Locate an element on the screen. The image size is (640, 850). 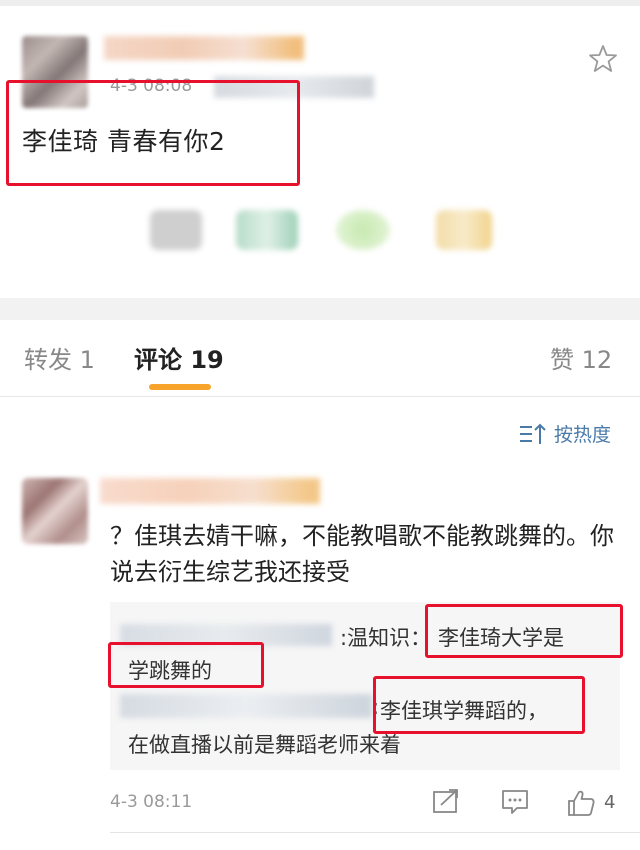
gift-action-blurred is located at coordinates (464, 230).